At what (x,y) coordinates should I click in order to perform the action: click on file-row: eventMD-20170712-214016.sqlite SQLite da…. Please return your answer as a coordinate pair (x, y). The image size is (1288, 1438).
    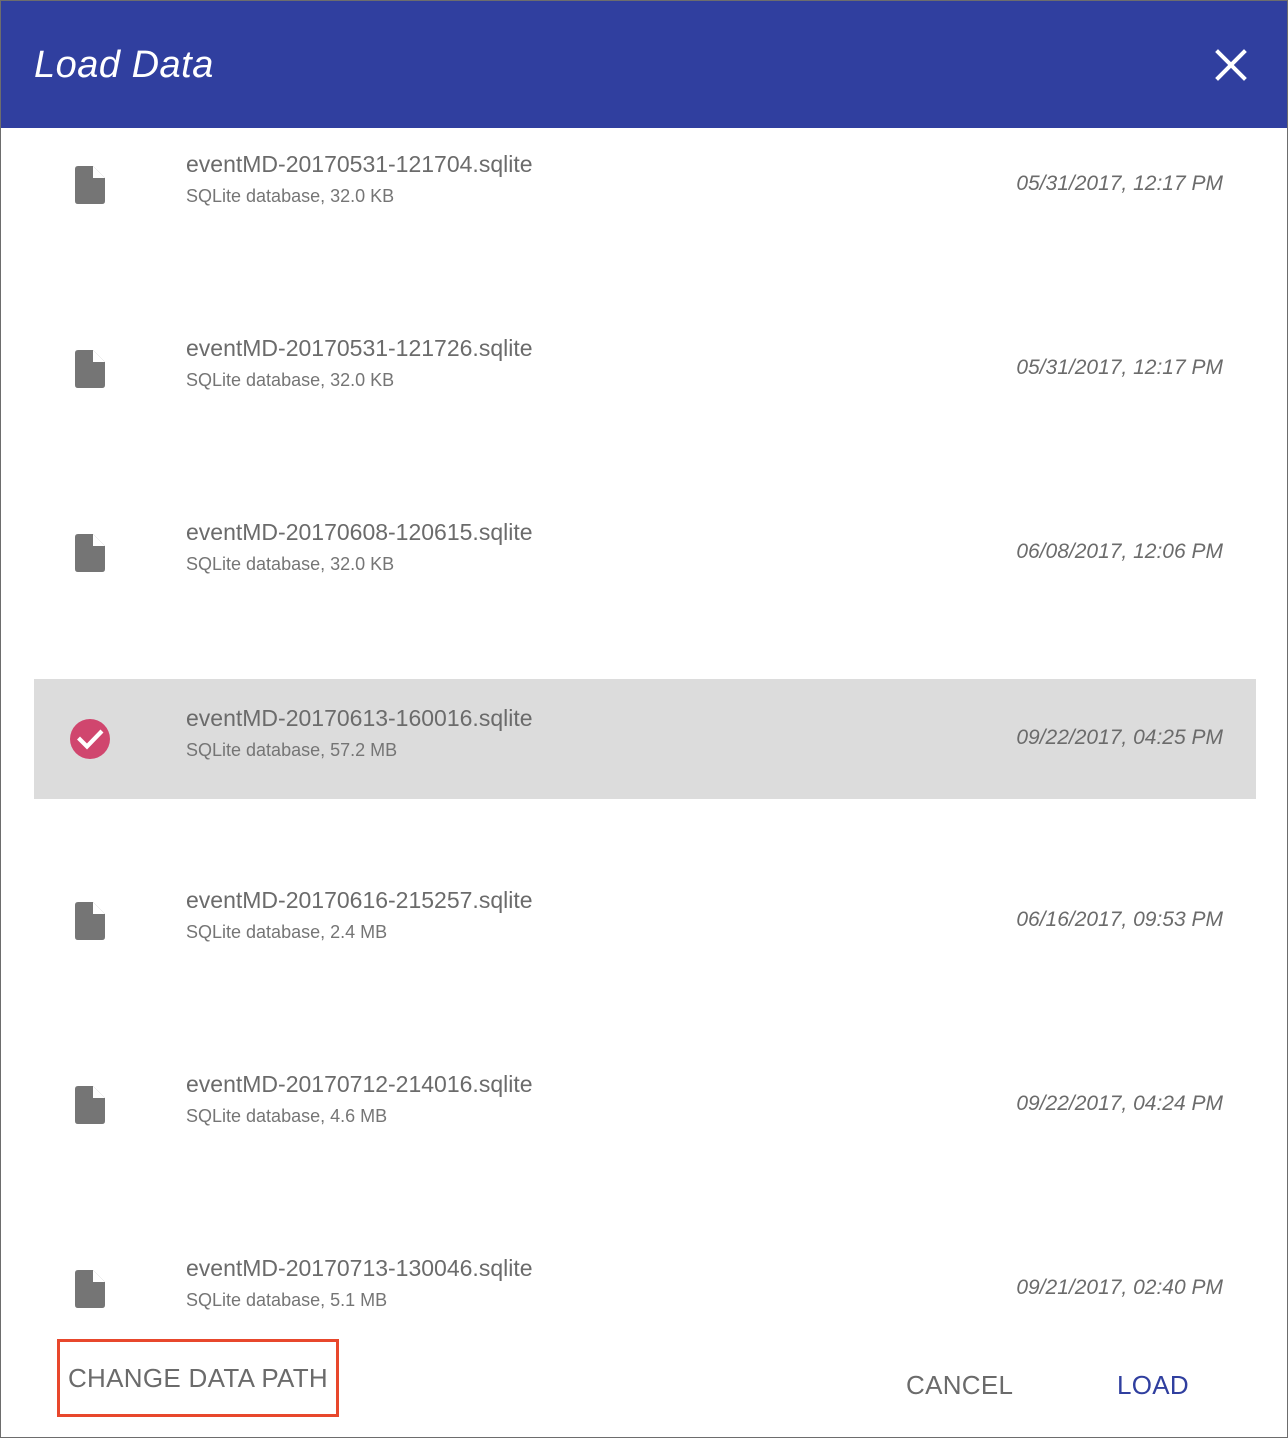
    Looking at the image, I should click on (645, 1105).